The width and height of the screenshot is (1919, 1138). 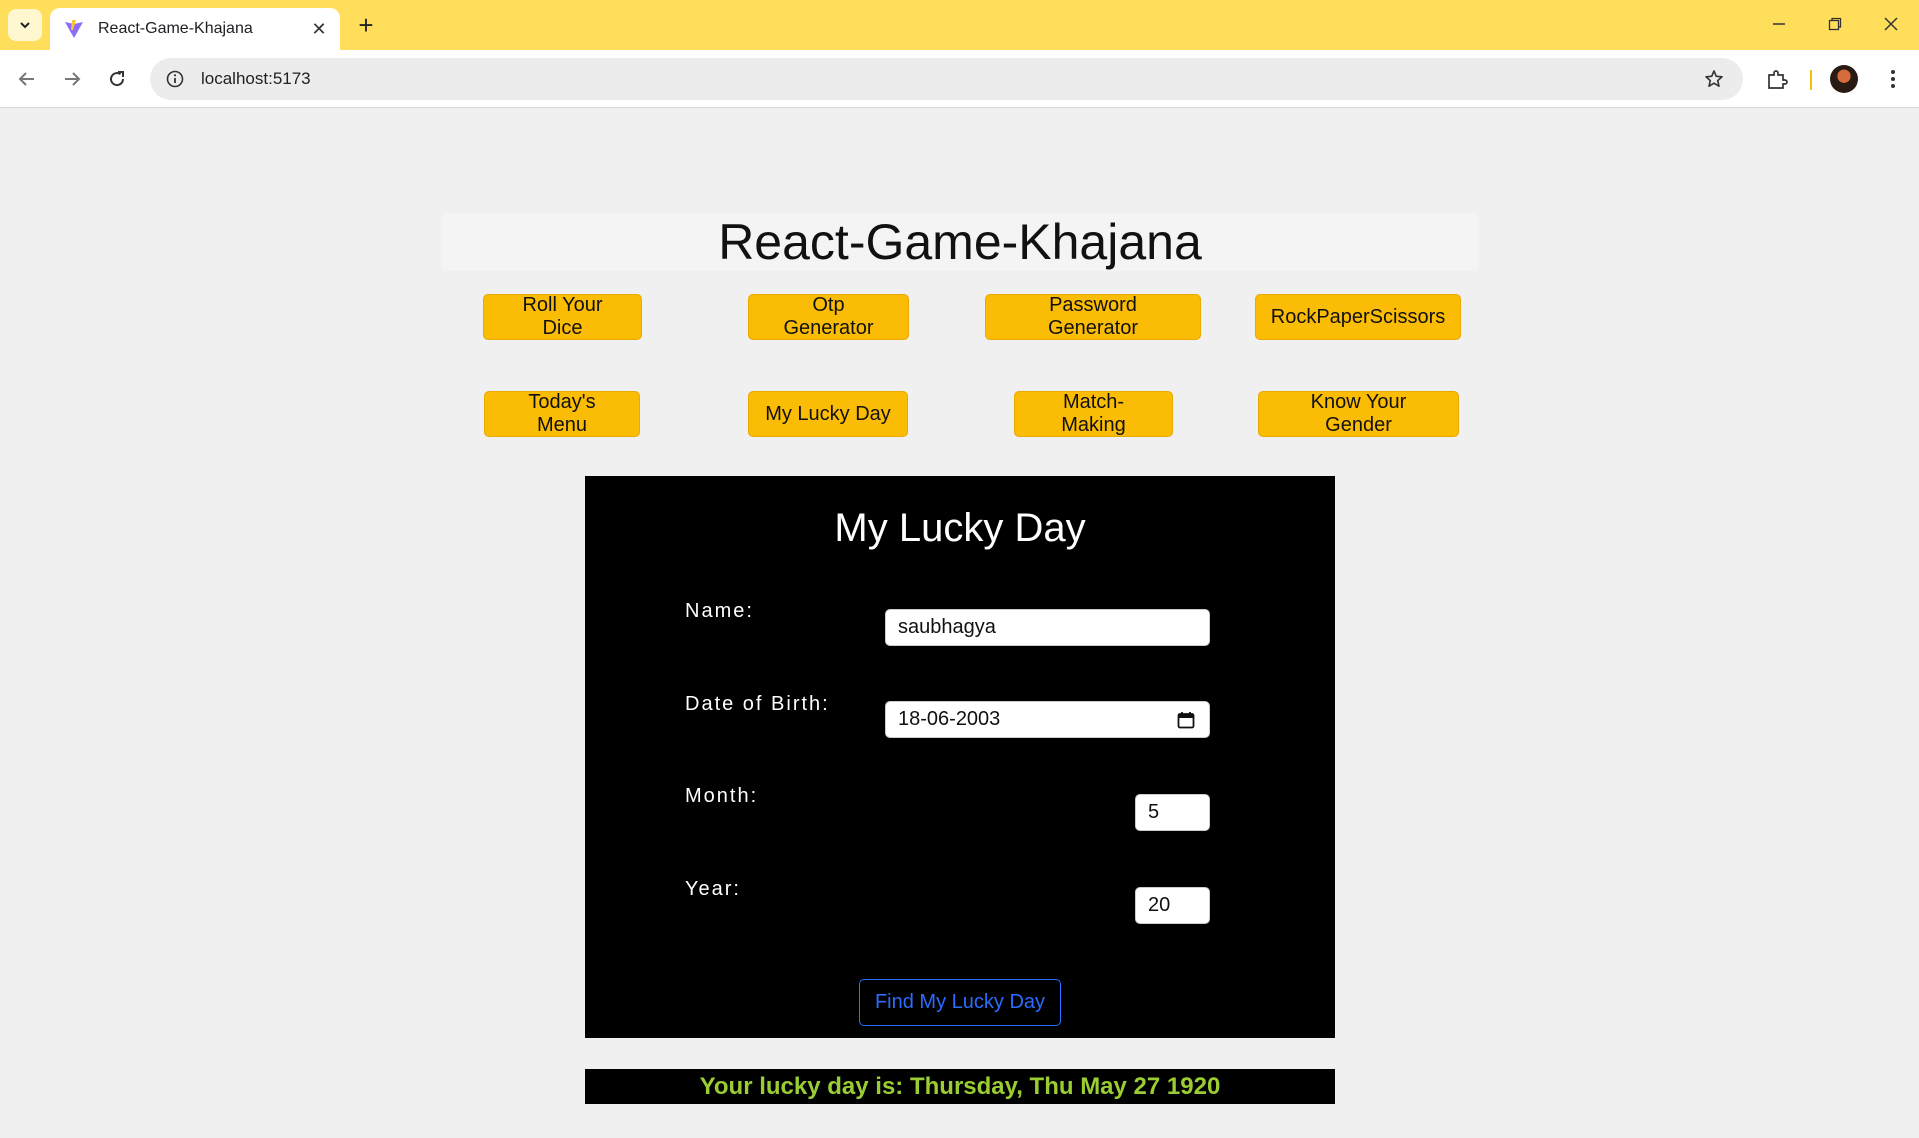 I want to click on nav-rock-paper-scissors-button: RockPaperScissors, so click(x=1358, y=317).